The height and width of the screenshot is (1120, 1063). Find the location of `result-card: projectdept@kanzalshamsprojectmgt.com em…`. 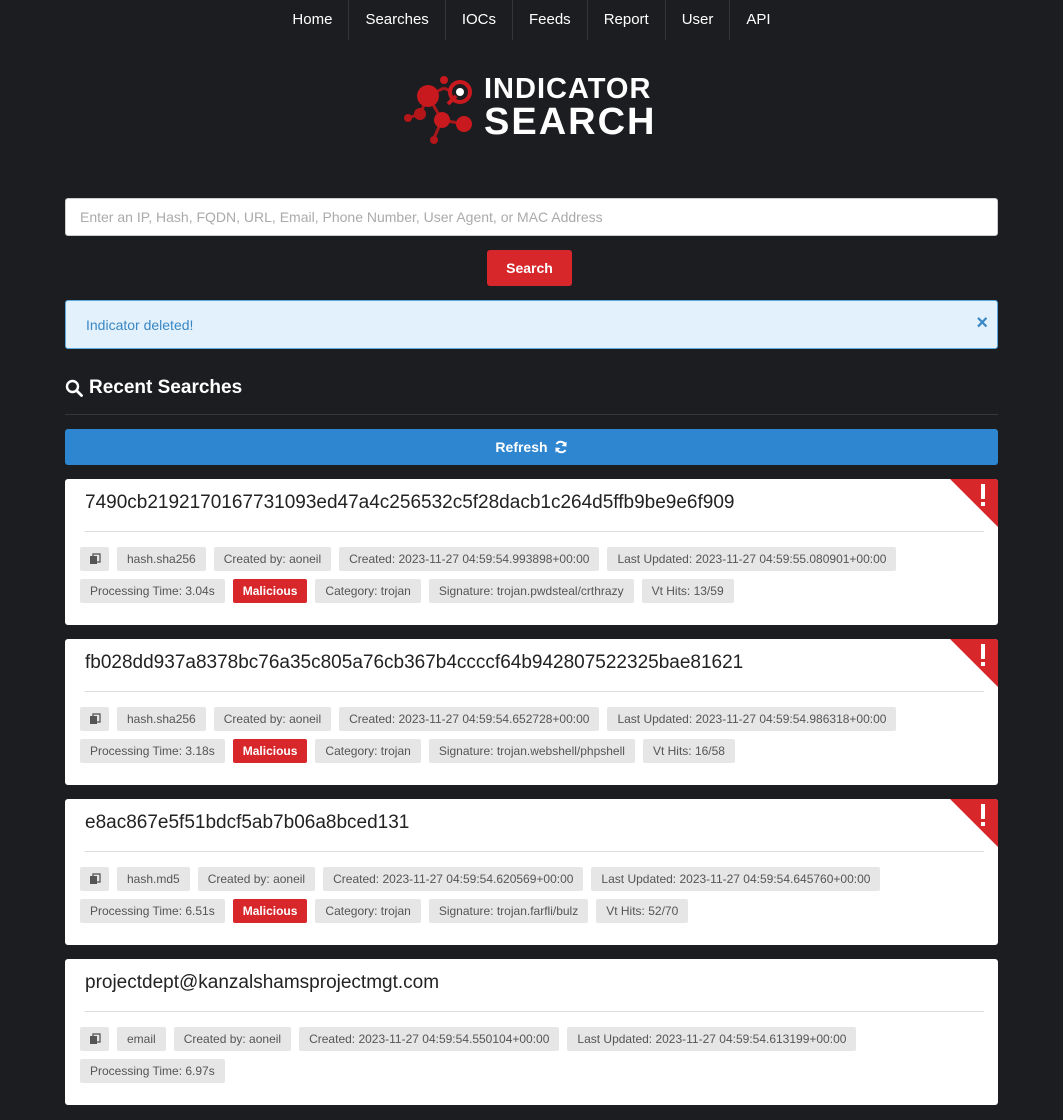

result-card: projectdept@kanzalshamsprojectmgt.com em… is located at coordinates (531, 1032).